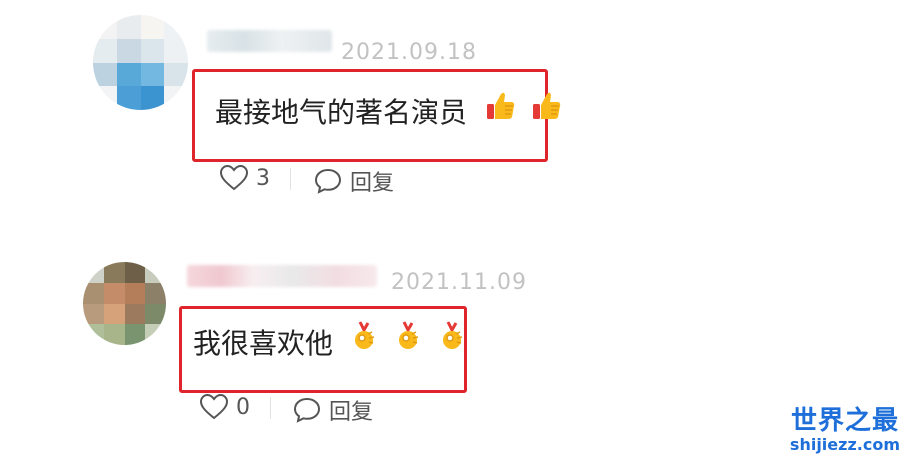  Describe the element at coordinates (243, 407) in the screenshot. I see `like-count: 0` at that location.